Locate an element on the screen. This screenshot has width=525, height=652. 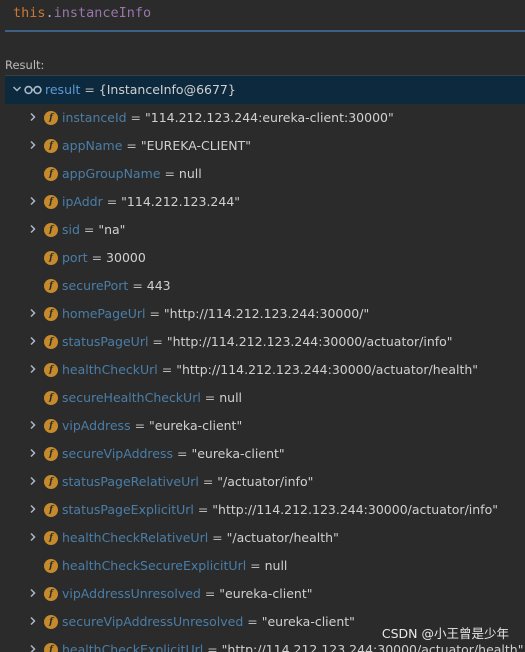
tree-row-port: f port = 30000 is located at coordinates (265, 258).